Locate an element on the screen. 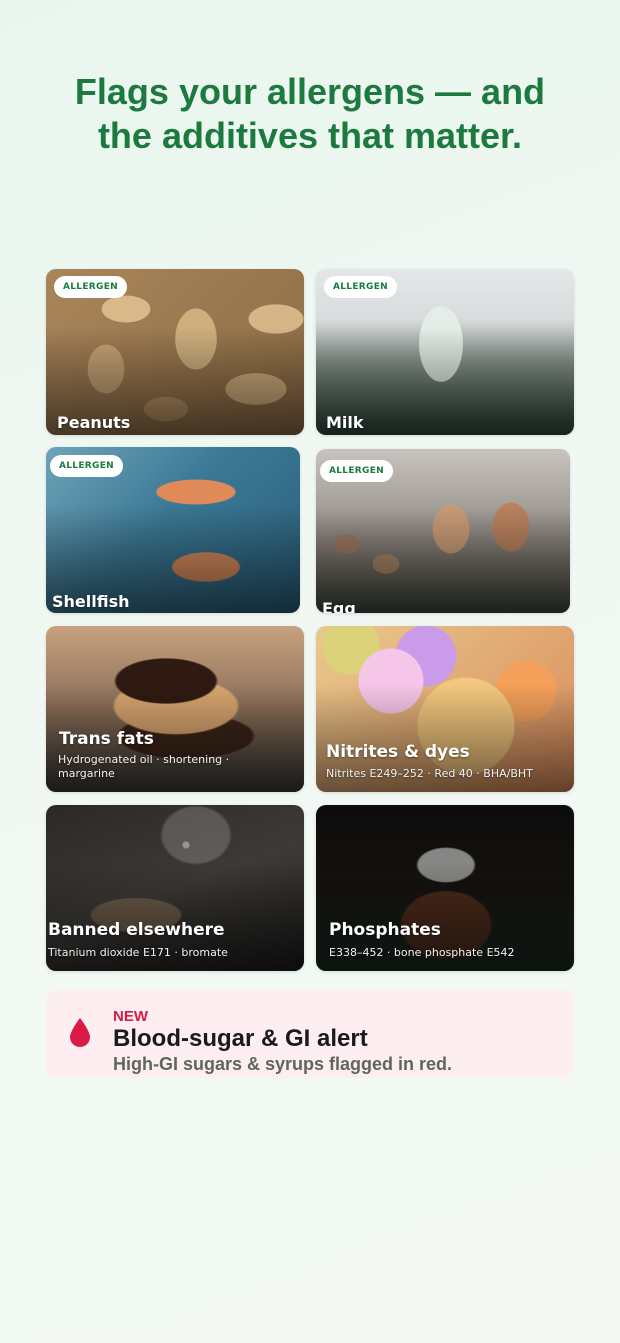 The image size is (620, 1343). card-label: Shellfish is located at coordinates (91, 601).